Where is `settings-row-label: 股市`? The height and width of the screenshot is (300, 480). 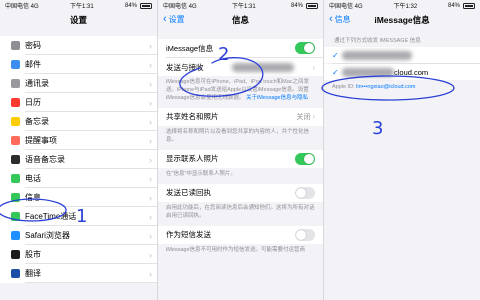 settings-row-label: 股市 is located at coordinates (33, 254).